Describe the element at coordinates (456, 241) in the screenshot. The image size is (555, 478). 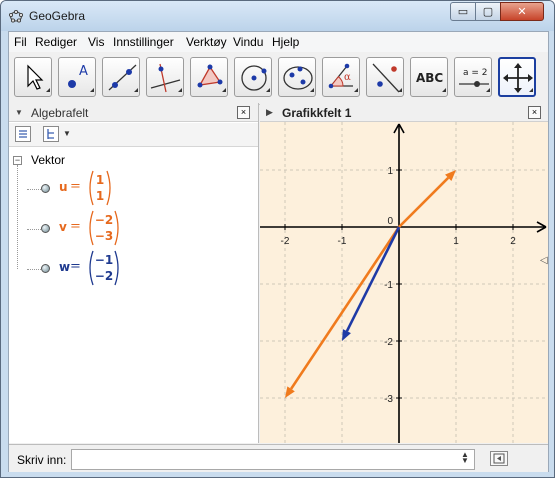
I see `x-tick-label: 1` at that location.